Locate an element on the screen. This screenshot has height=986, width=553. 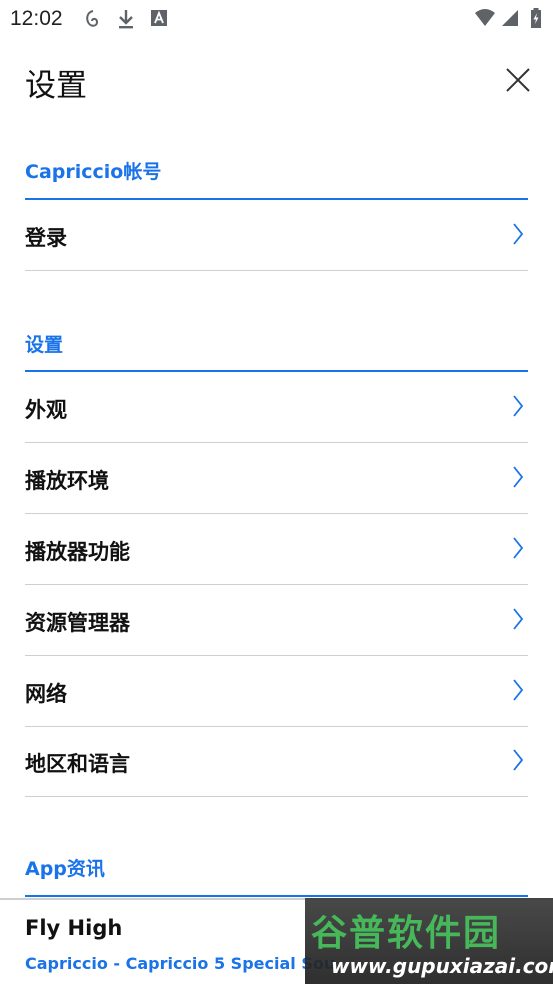
list-item-playback-environment: 播放环境 is located at coordinates (276, 478).